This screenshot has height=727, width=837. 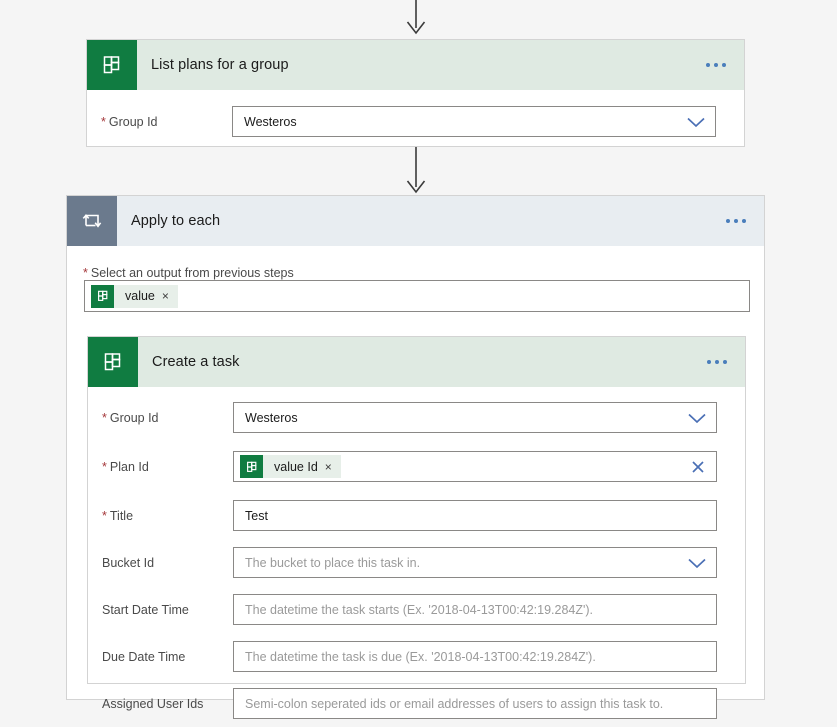 I want to click on connector-arrow-middle, so click(x=416, y=170).